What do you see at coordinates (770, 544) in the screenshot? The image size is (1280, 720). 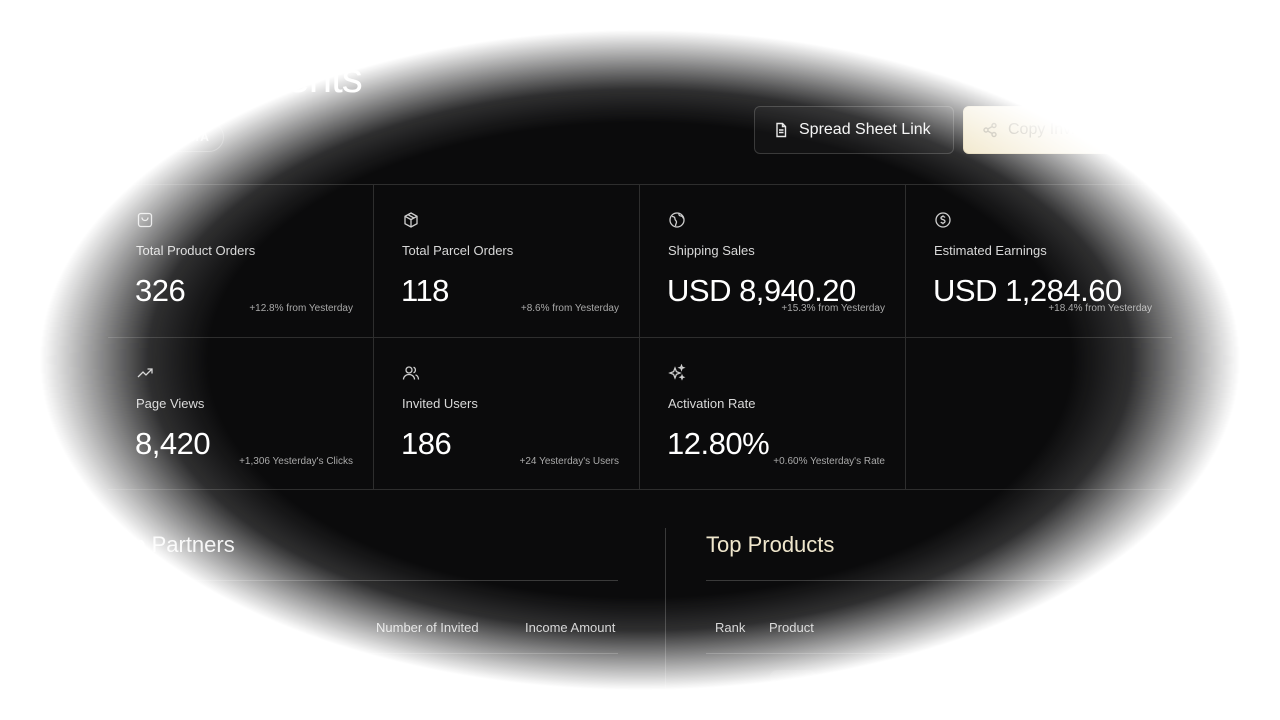 I see `top-products-title: Top Products` at bounding box center [770, 544].